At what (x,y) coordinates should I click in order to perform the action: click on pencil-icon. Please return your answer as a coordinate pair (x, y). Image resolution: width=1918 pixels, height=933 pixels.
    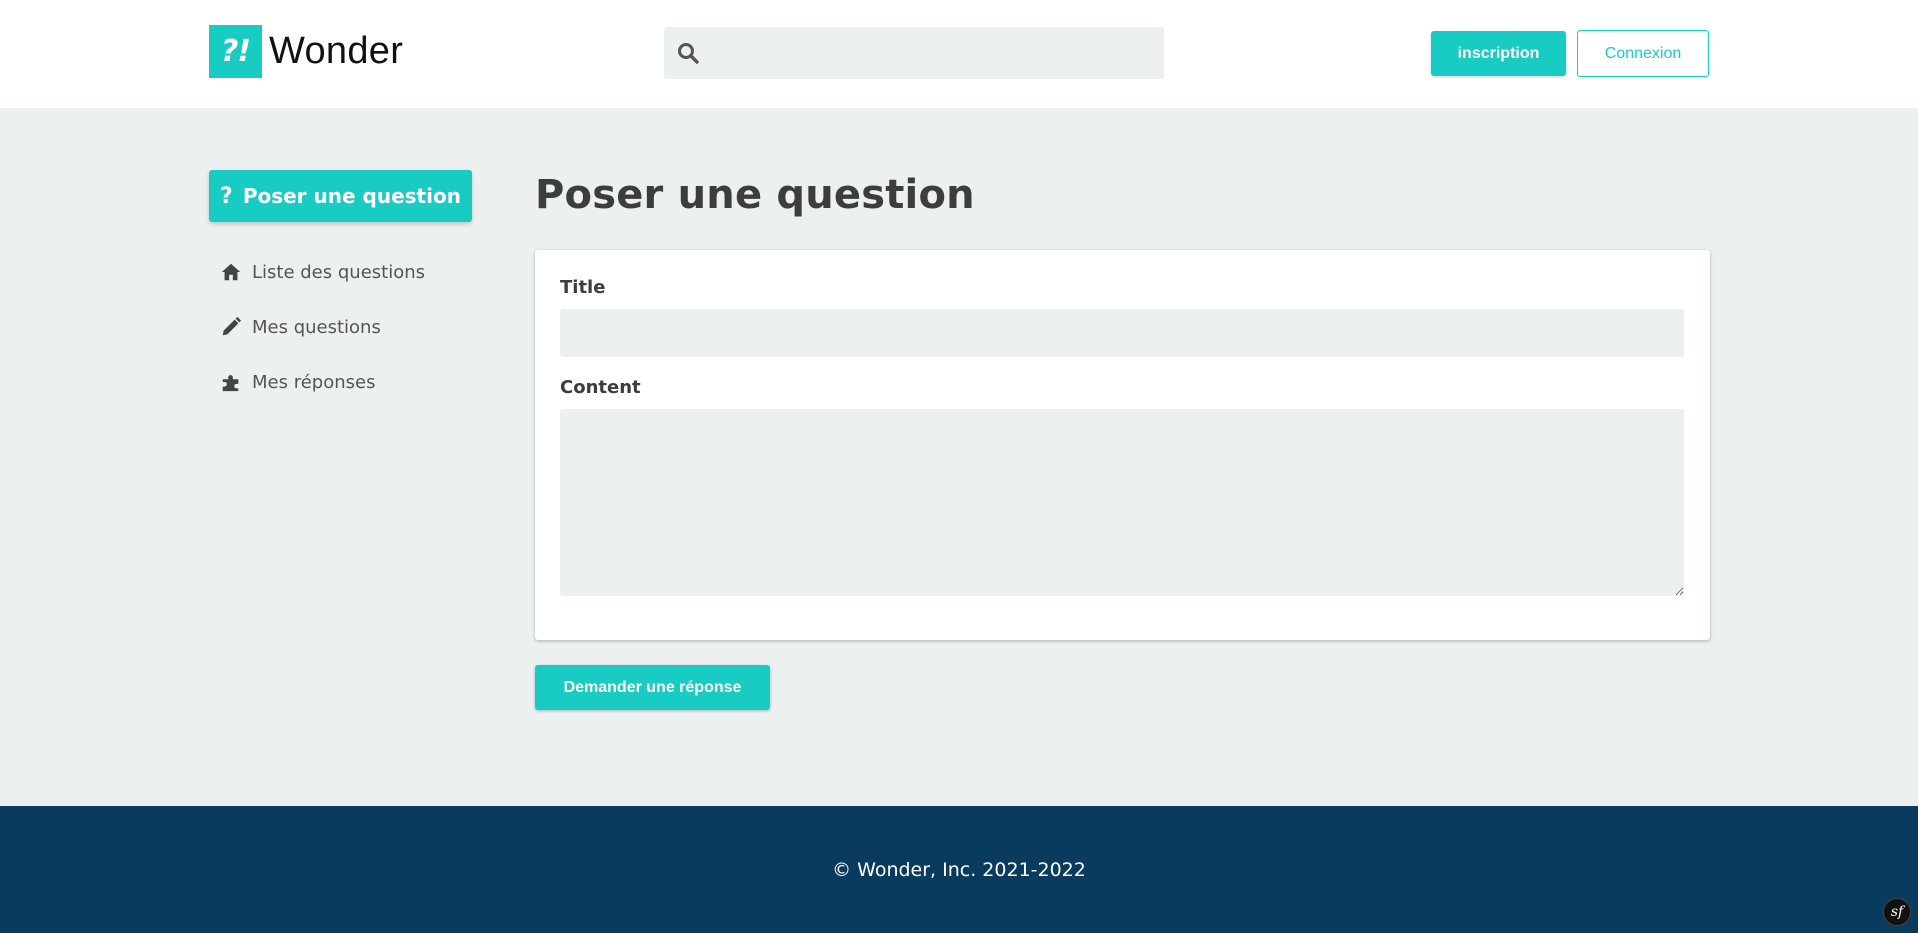
    Looking at the image, I should click on (232, 326).